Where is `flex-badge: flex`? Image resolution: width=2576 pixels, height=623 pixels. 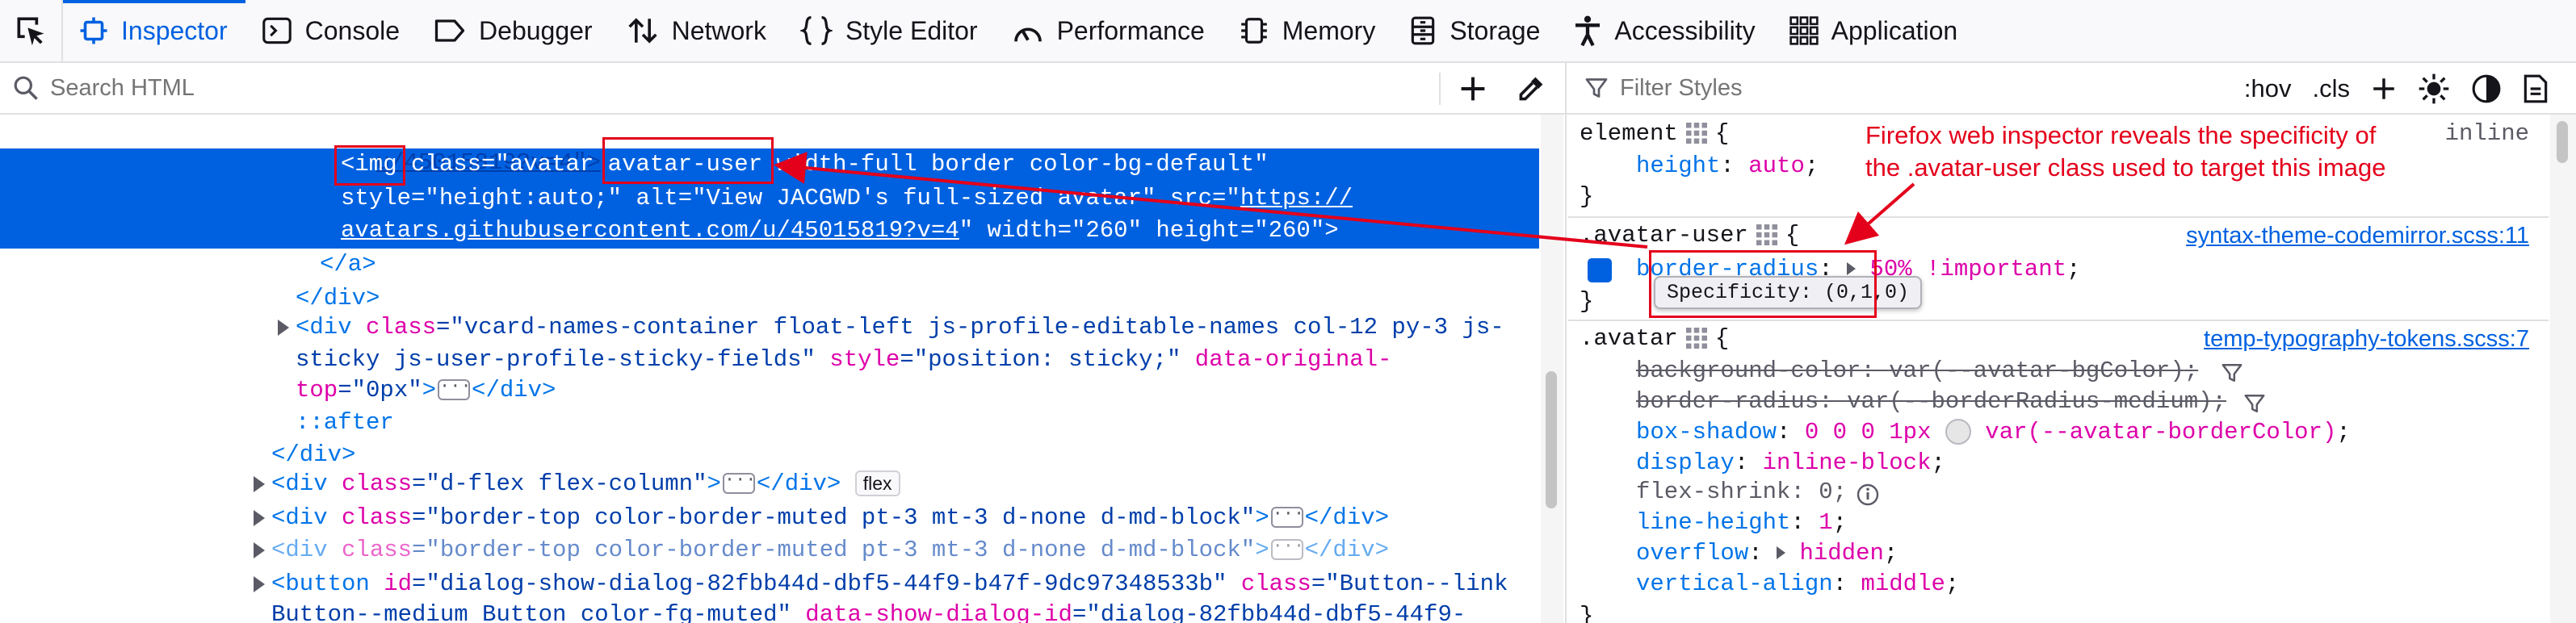 flex-badge: flex is located at coordinates (877, 483).